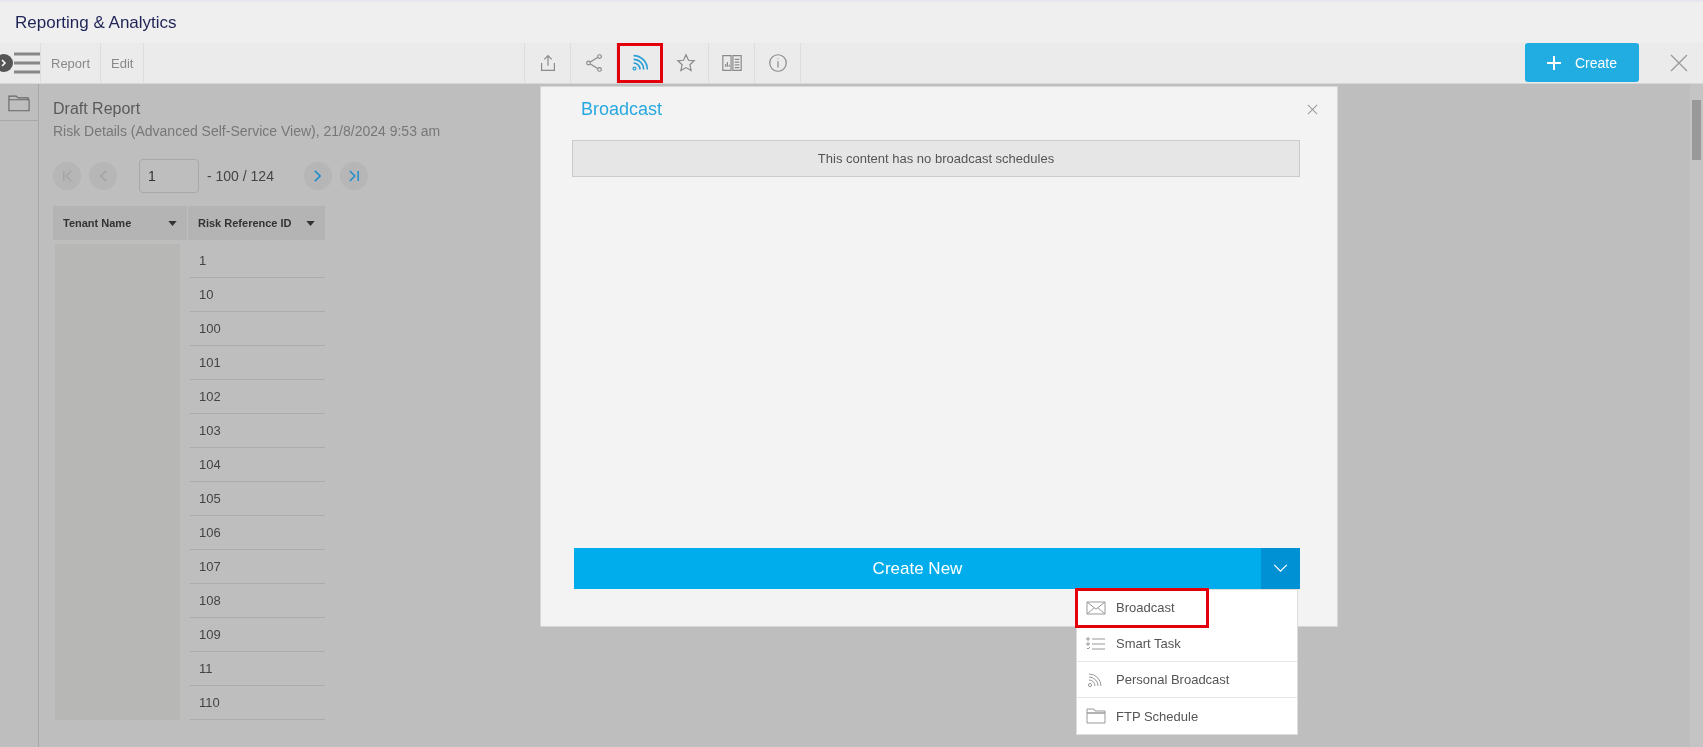 The image size is (1703, 747). Describe the element at coordinates (1142, 608) in the screenshot. I see `menu-item: Broadcast` at that location.